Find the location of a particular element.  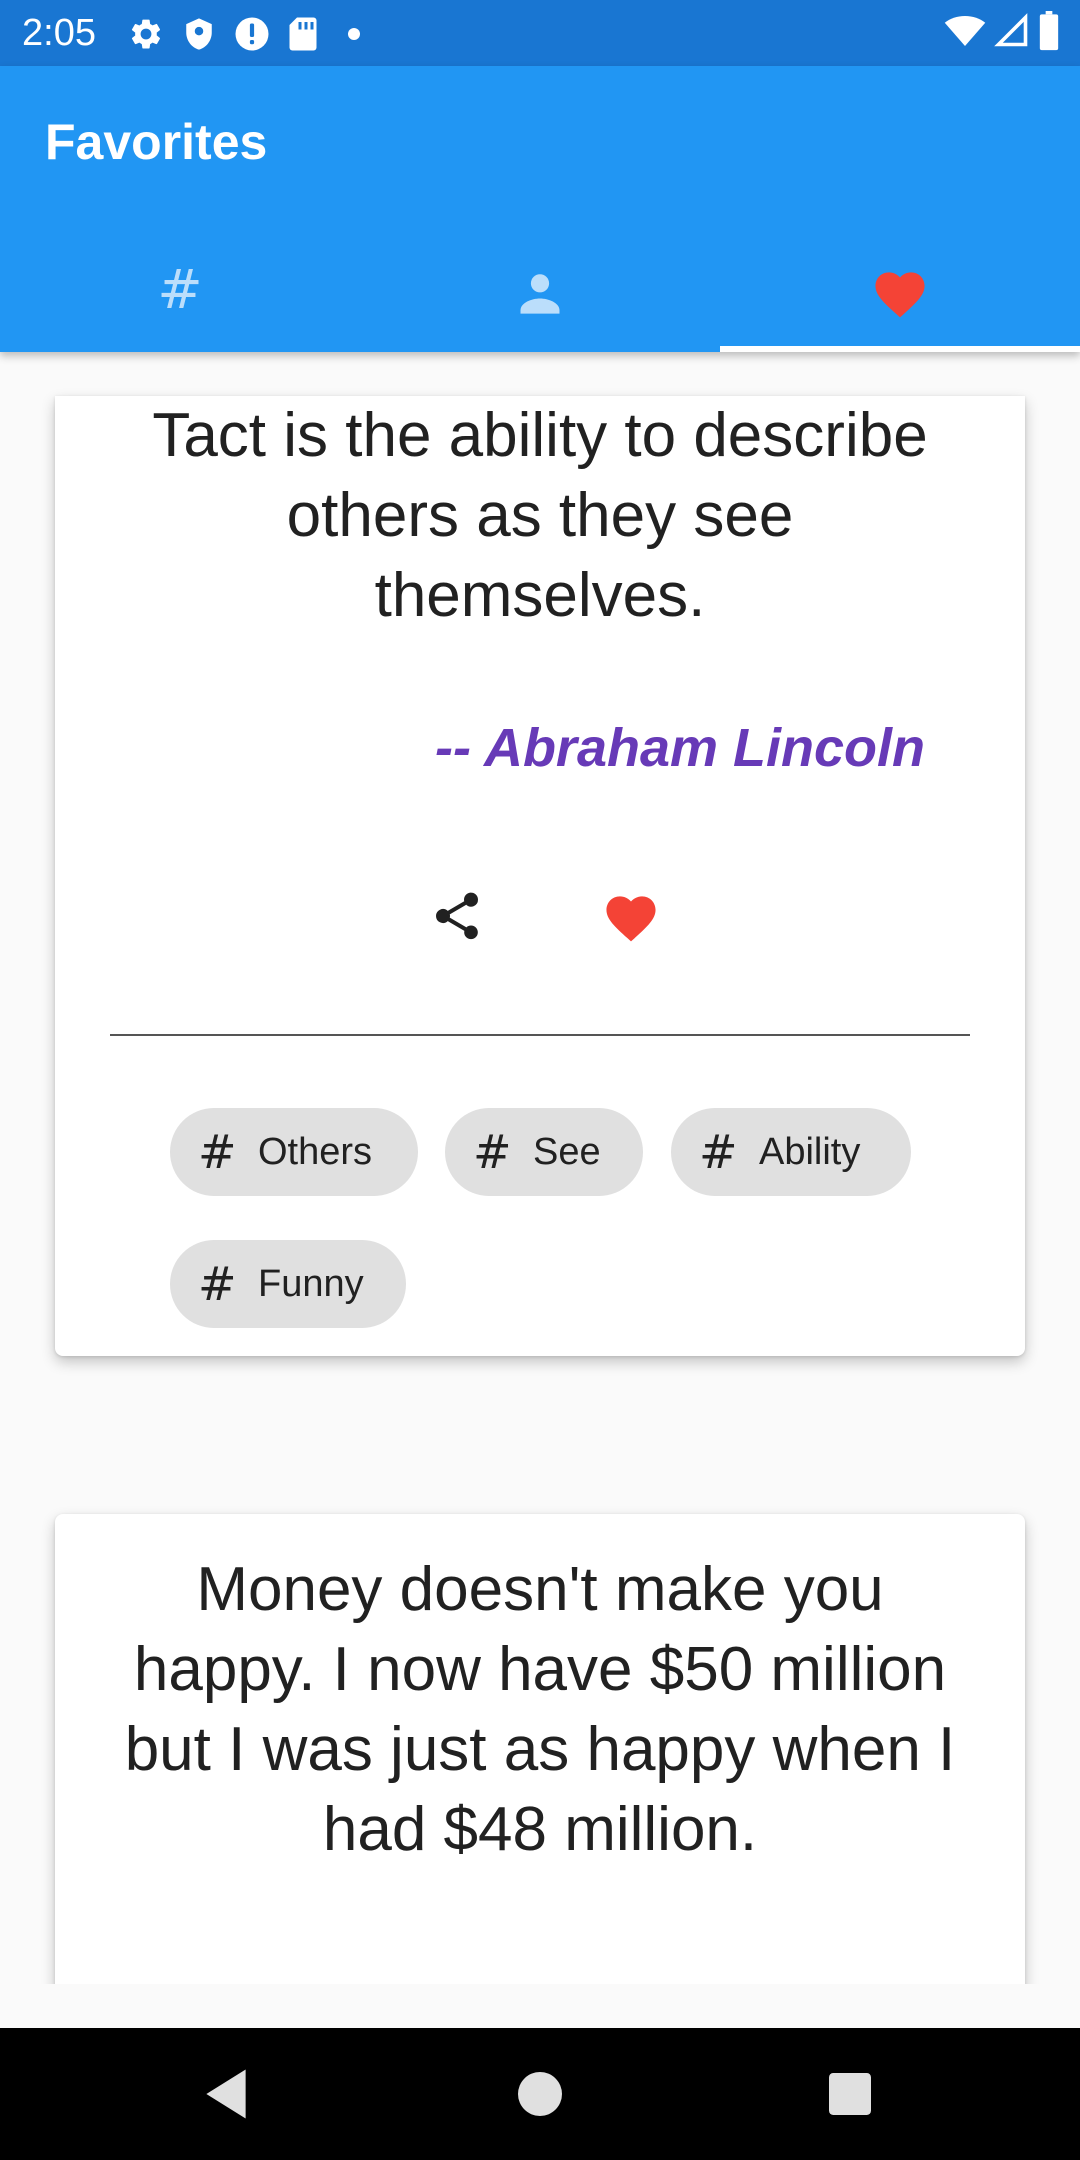

tab-bar: # is located at coordinates (540, 297).